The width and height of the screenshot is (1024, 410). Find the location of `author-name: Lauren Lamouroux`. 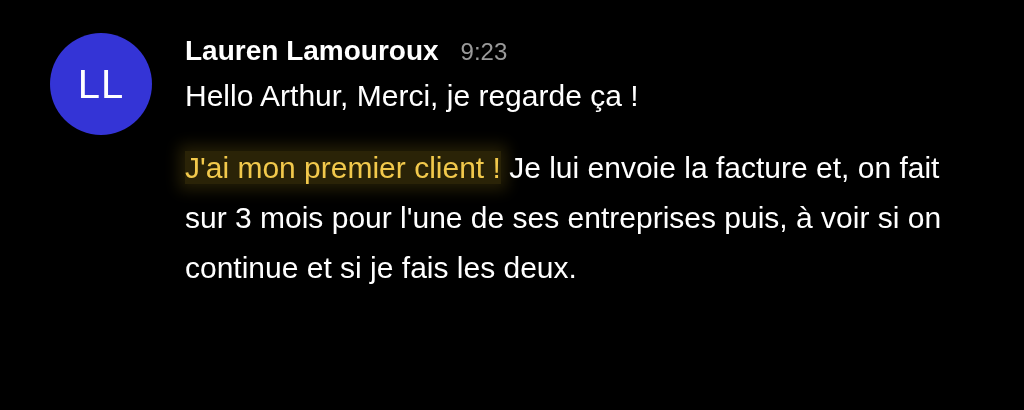

author-name: Lauren Lamouroux is located at coordinates (312, 51).